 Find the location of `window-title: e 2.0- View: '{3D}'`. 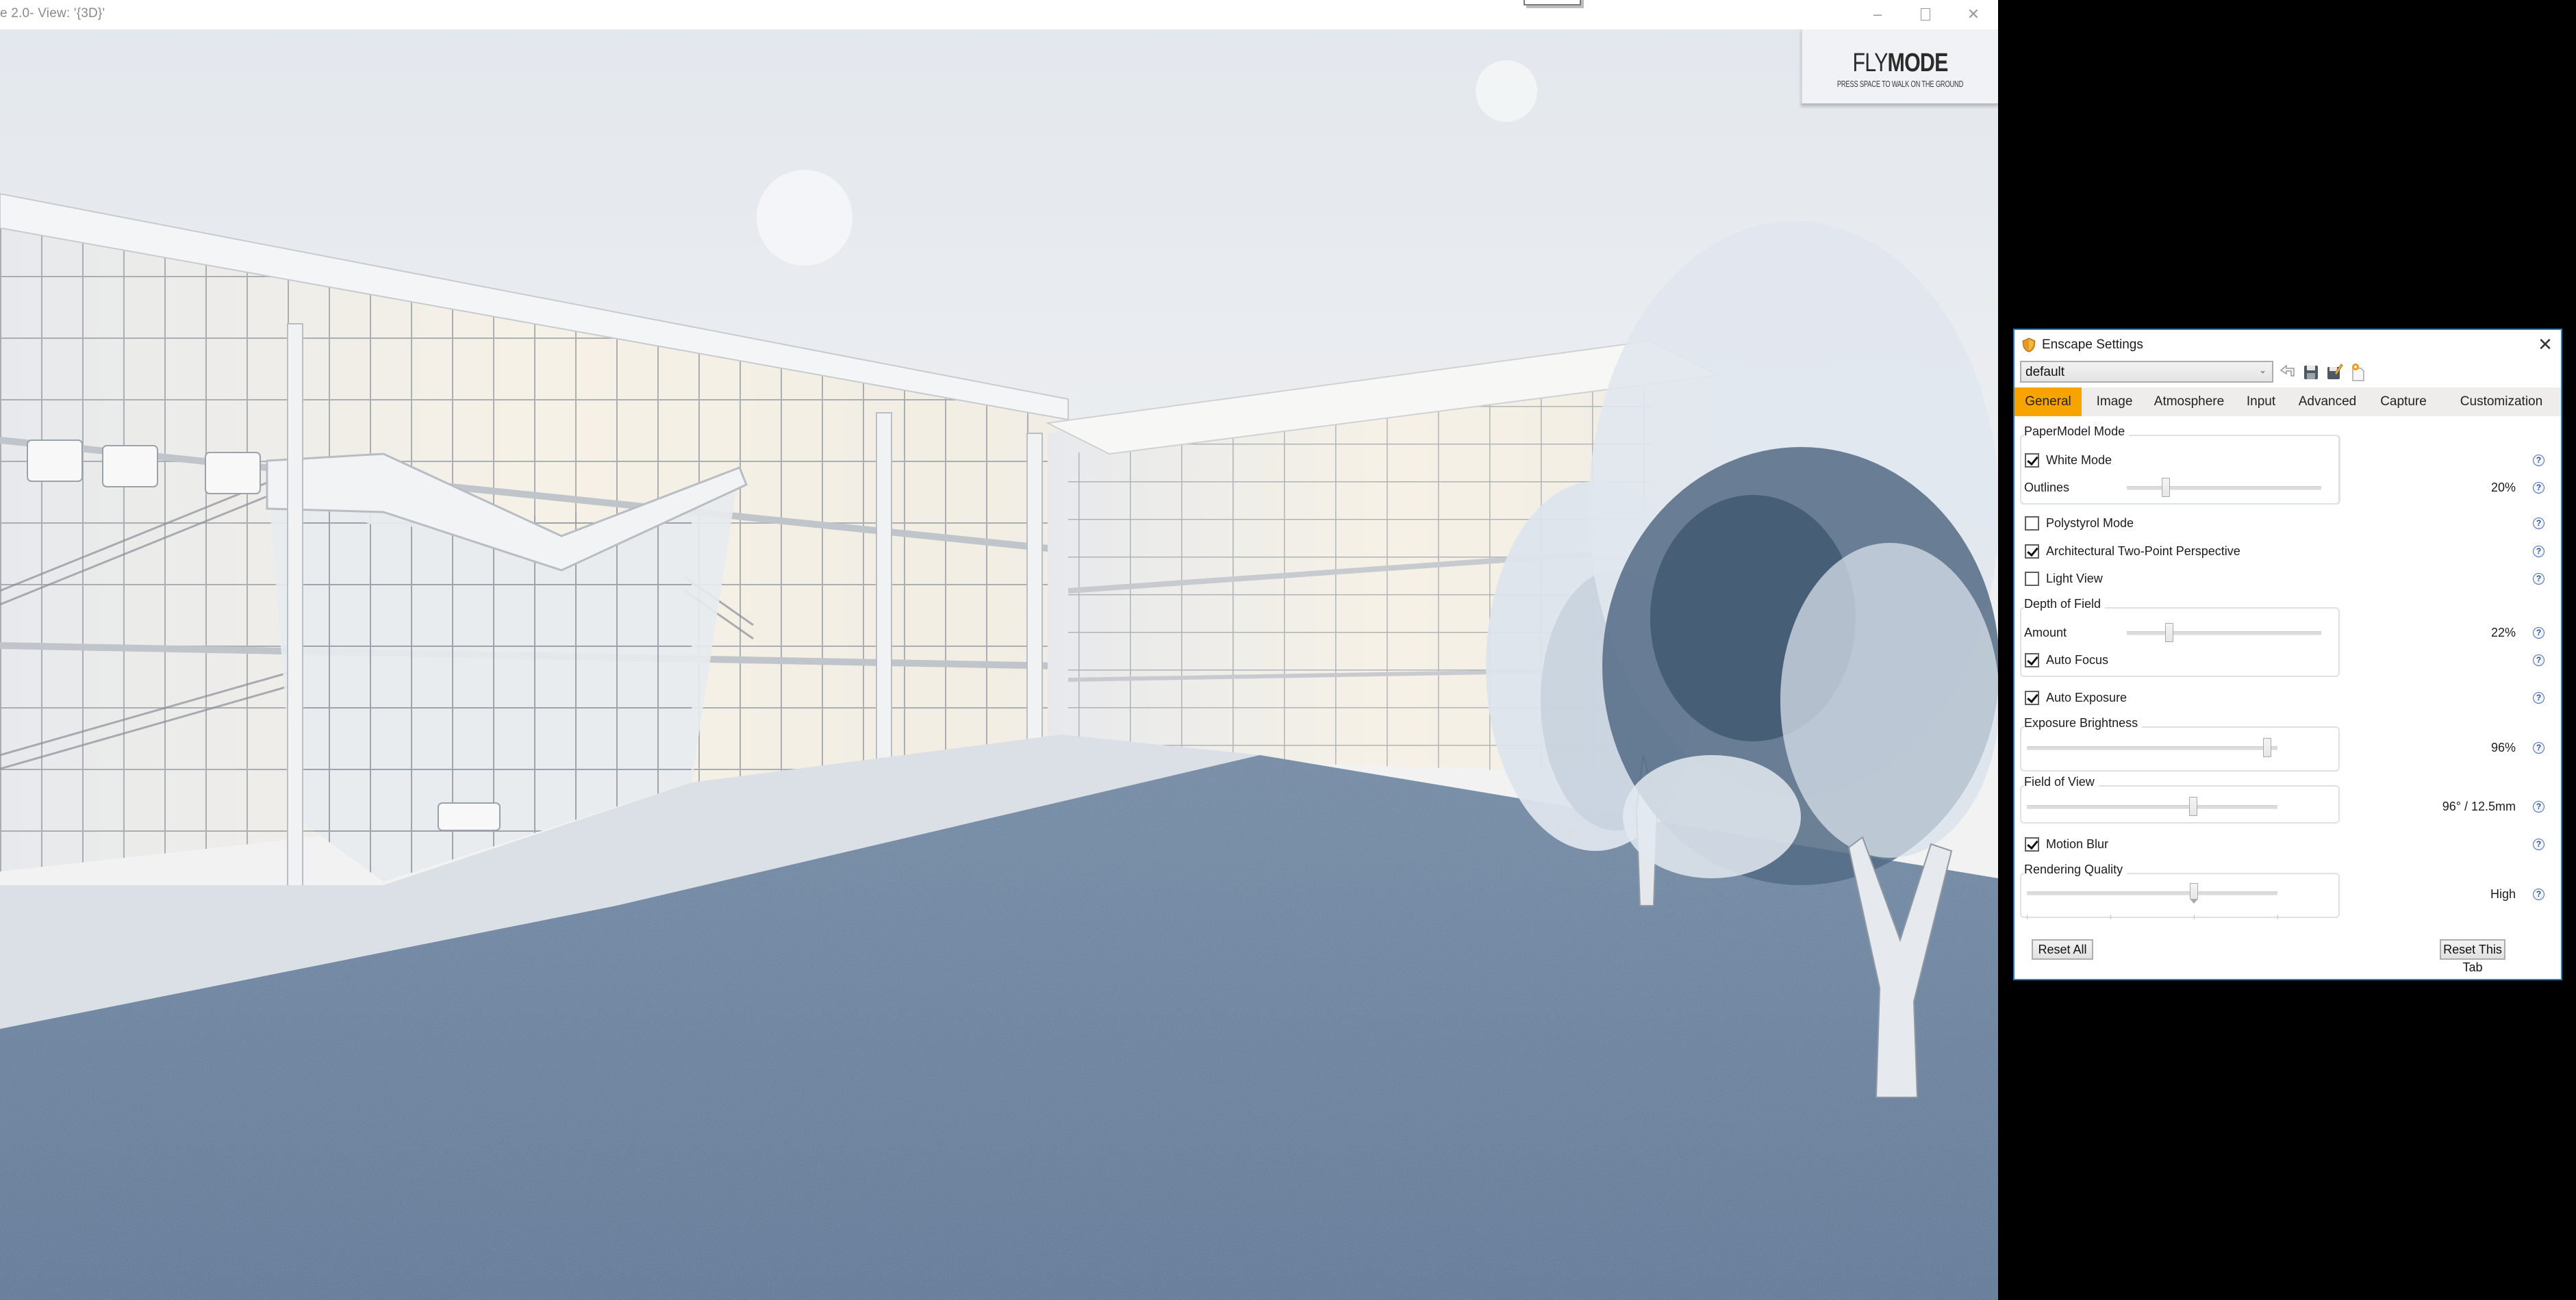

window-title: e 2.0- View: '{3D}' is located at coordinates (52, 13).